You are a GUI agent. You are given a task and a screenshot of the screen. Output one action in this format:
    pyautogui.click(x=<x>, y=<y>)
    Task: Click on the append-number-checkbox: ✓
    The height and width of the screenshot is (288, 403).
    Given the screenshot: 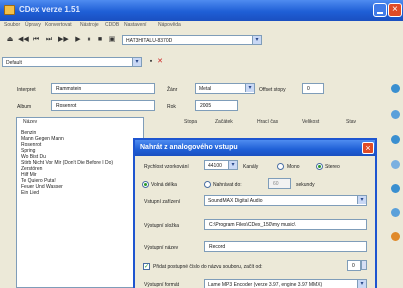 What is the action you would take?
    pyautogui.click(x=146, y=266)
    